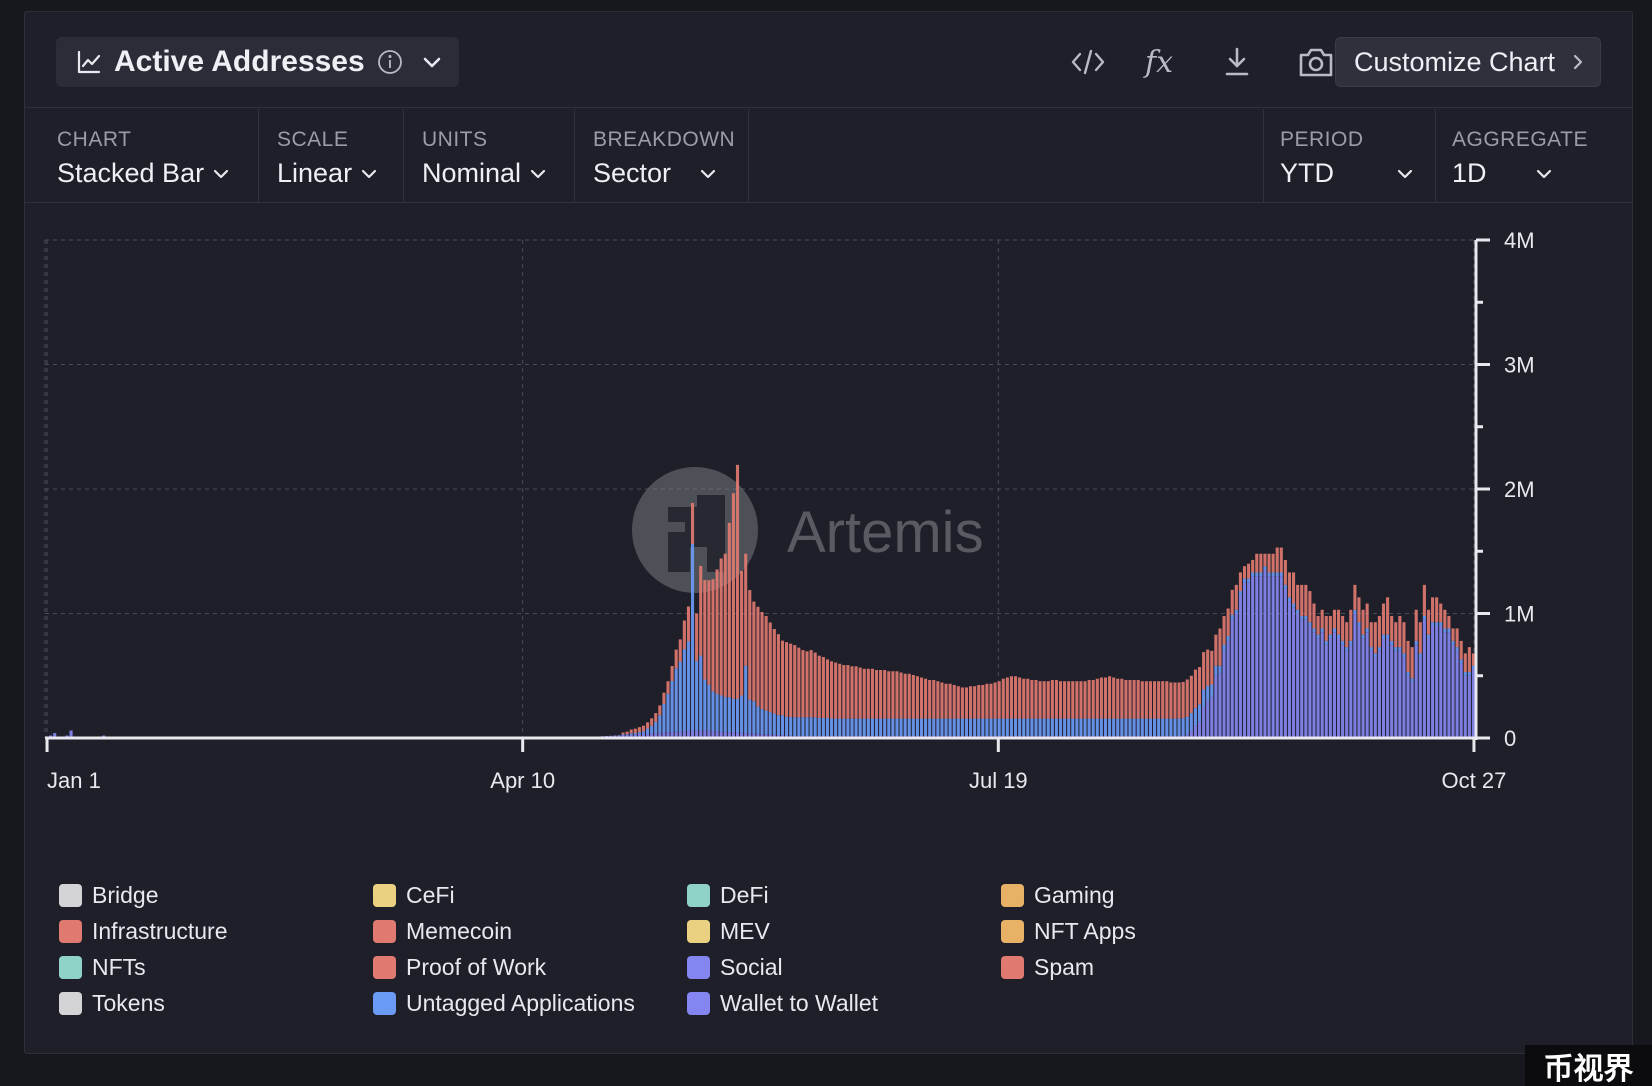 The image size is (1652, 1086). I want to click on legend-item: Bridge, so click(108, 895).